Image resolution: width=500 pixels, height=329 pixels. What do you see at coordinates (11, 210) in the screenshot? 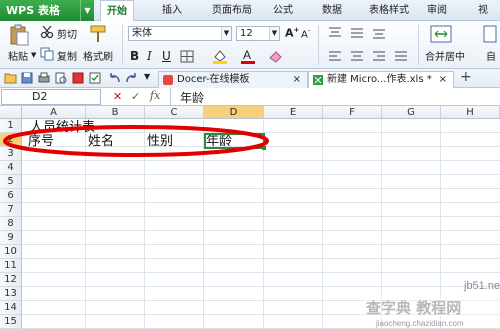
I see `row-header-7: 7` at bounding box center [11, 210].